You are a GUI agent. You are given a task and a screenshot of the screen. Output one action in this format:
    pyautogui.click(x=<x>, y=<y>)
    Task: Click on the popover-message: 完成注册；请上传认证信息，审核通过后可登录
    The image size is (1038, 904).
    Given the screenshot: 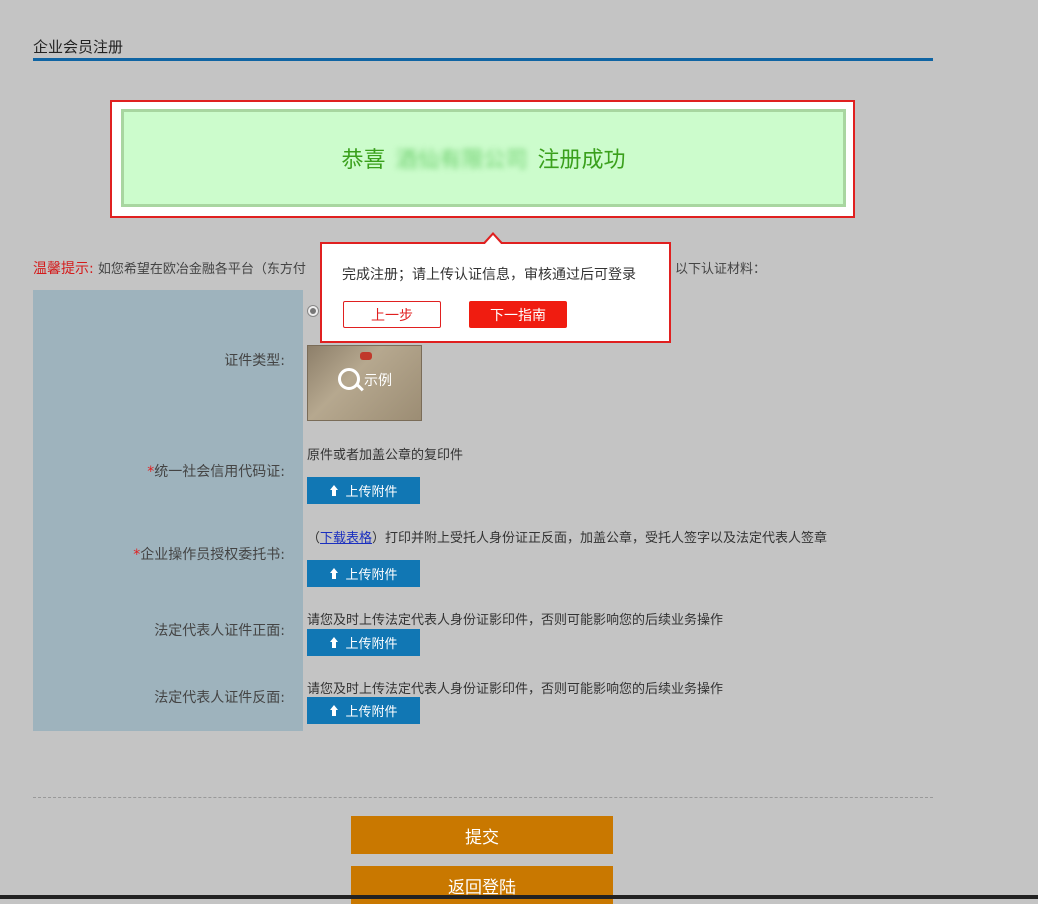 What is the action you would take?
    pyautogui.click(x=489, y=275)
    